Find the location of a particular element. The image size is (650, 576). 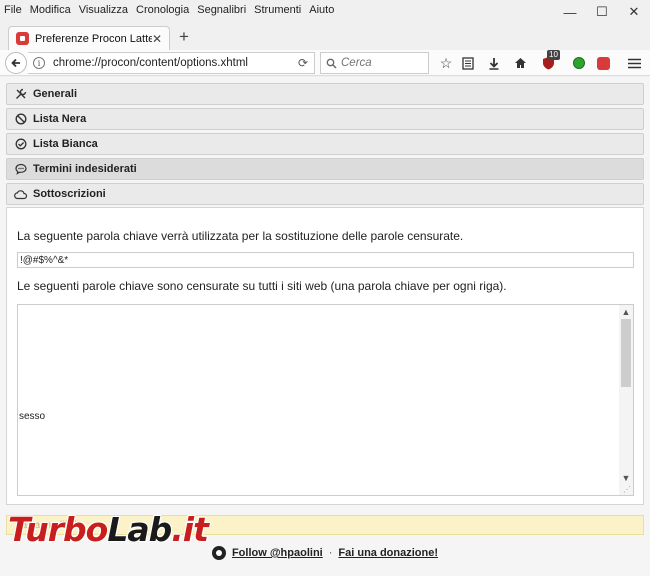

accordion-lista-nera: Lista Nera is located at coordinates (325, 119).